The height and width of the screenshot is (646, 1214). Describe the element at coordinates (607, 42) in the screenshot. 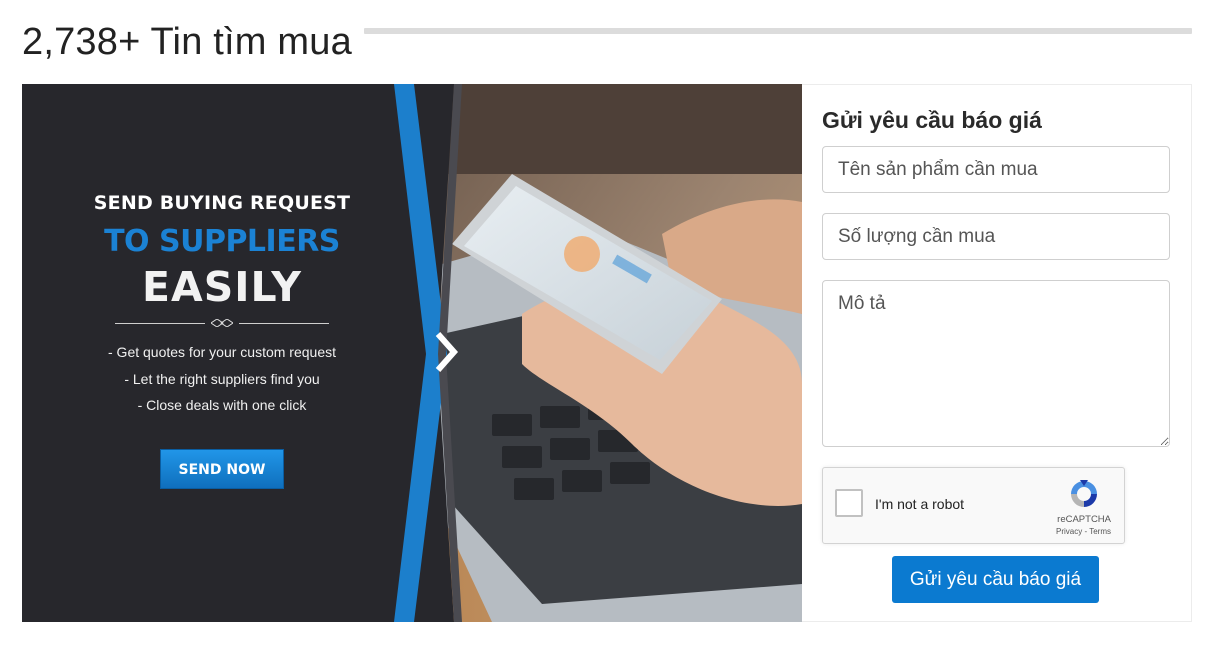

I see `section-header: 2,738+ Tin tìm mua` at that location.